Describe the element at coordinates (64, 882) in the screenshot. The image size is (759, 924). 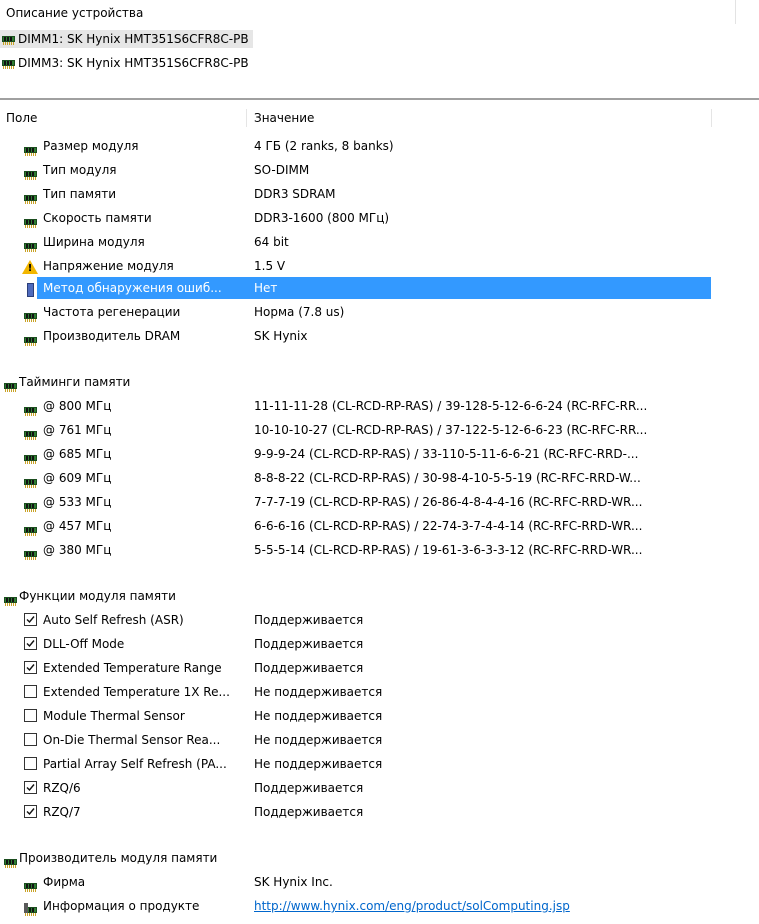
I see `property-name: Фирма` at that location.